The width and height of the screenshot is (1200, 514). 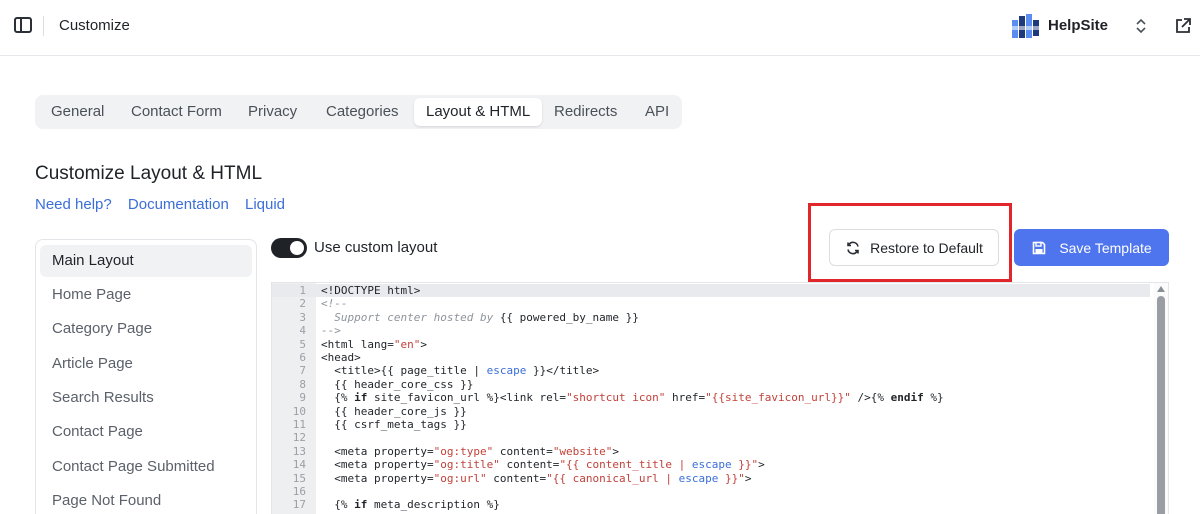 What do you see at coordinates (23, 25) in the screenshot?
I see `sidebar-toggle-icon` at bounding box center [23, 25].